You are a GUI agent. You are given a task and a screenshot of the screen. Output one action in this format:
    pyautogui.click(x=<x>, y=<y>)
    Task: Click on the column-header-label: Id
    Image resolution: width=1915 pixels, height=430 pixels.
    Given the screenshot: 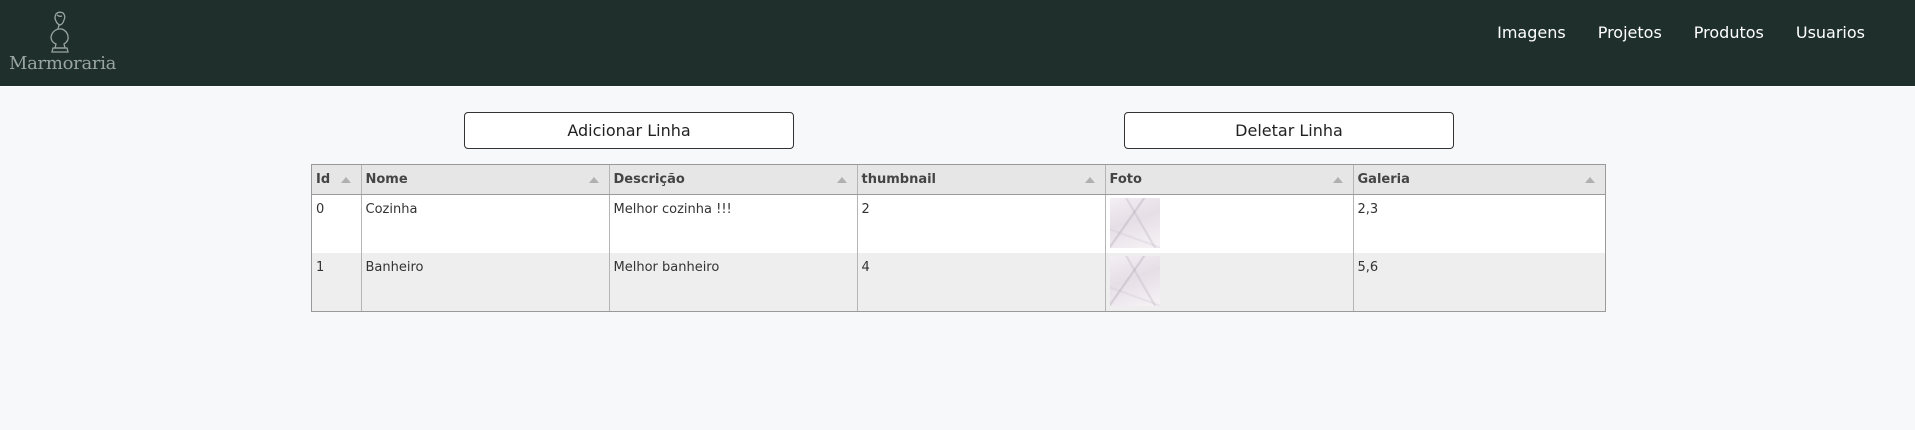 What is the action you would take?
    pyautogui.click(x=323, y=179)
    